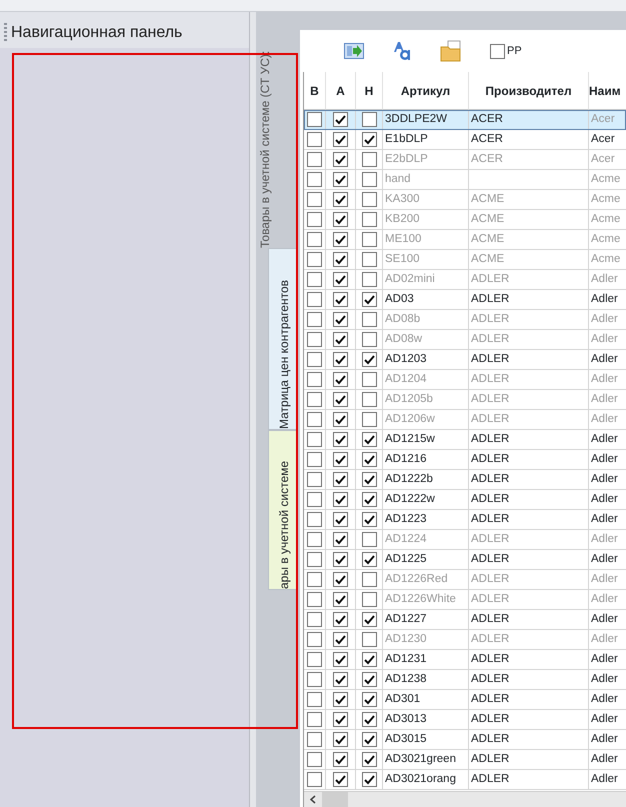  Describe the element at coordinates (465, 560) in the screenshot. I see `table-row: AD1225 ADLER Adler` at that location.